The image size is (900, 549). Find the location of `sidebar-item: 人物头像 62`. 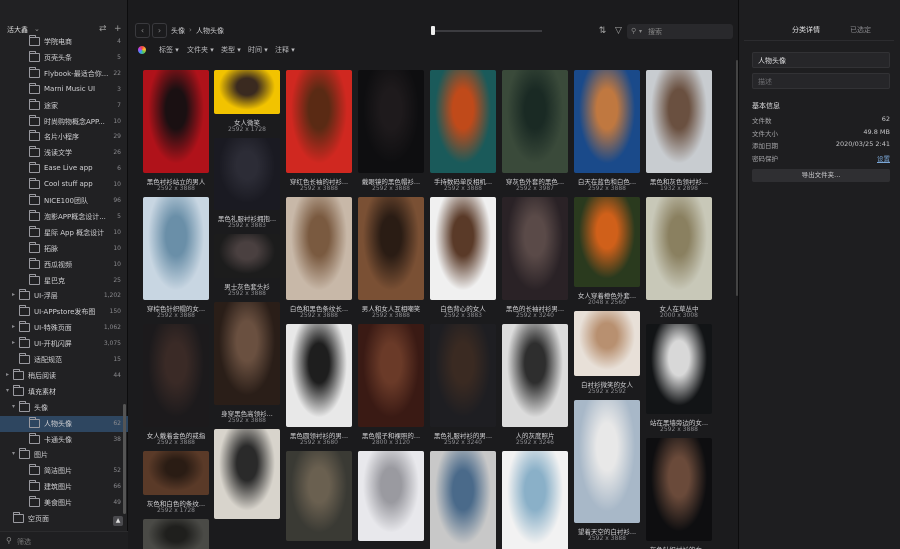

sidebar-item: 人物头像 62 is located at coordinates (64, 423).